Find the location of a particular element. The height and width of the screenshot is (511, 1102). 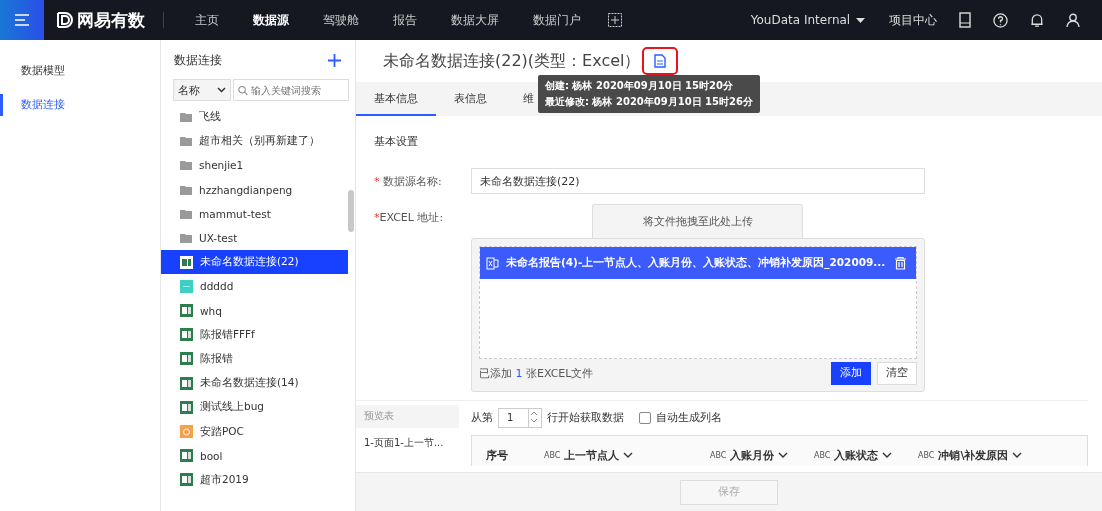

logo-icon is located at coordinates (65, 20).